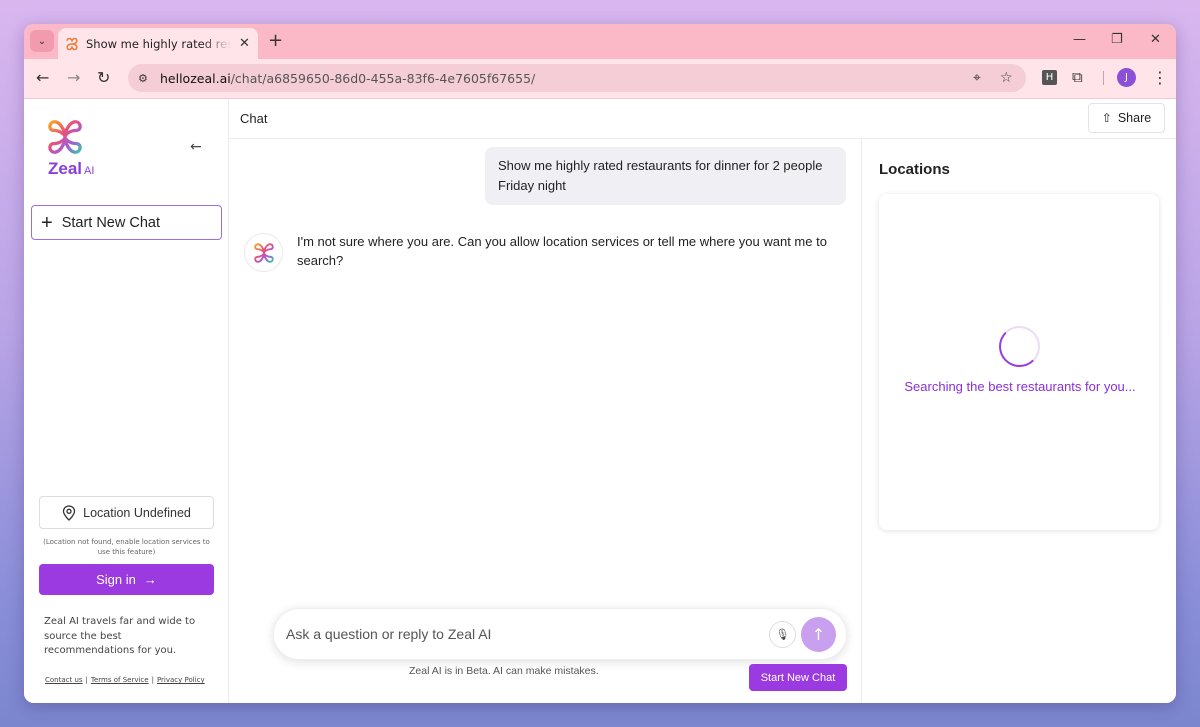  I want to click on map-pin-icon, so click(69, 512).